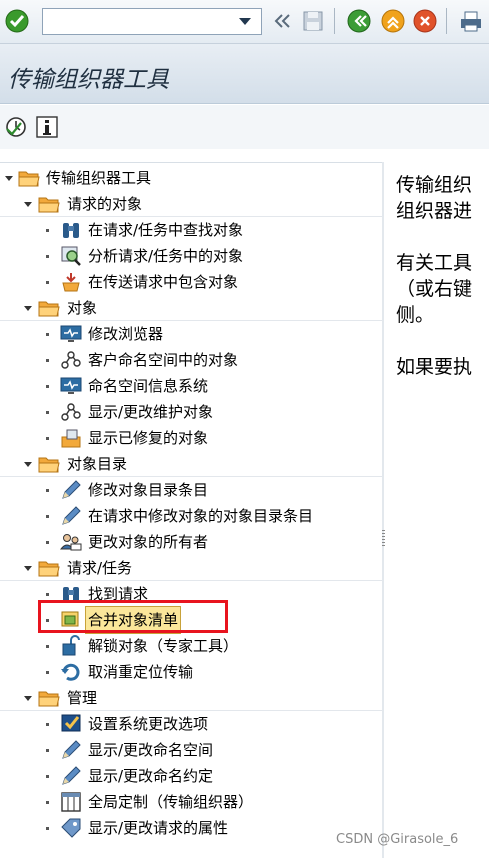  Describe the element at coordinates (17, 21) in the screenshot. I see `enter-check-icon` at that location.